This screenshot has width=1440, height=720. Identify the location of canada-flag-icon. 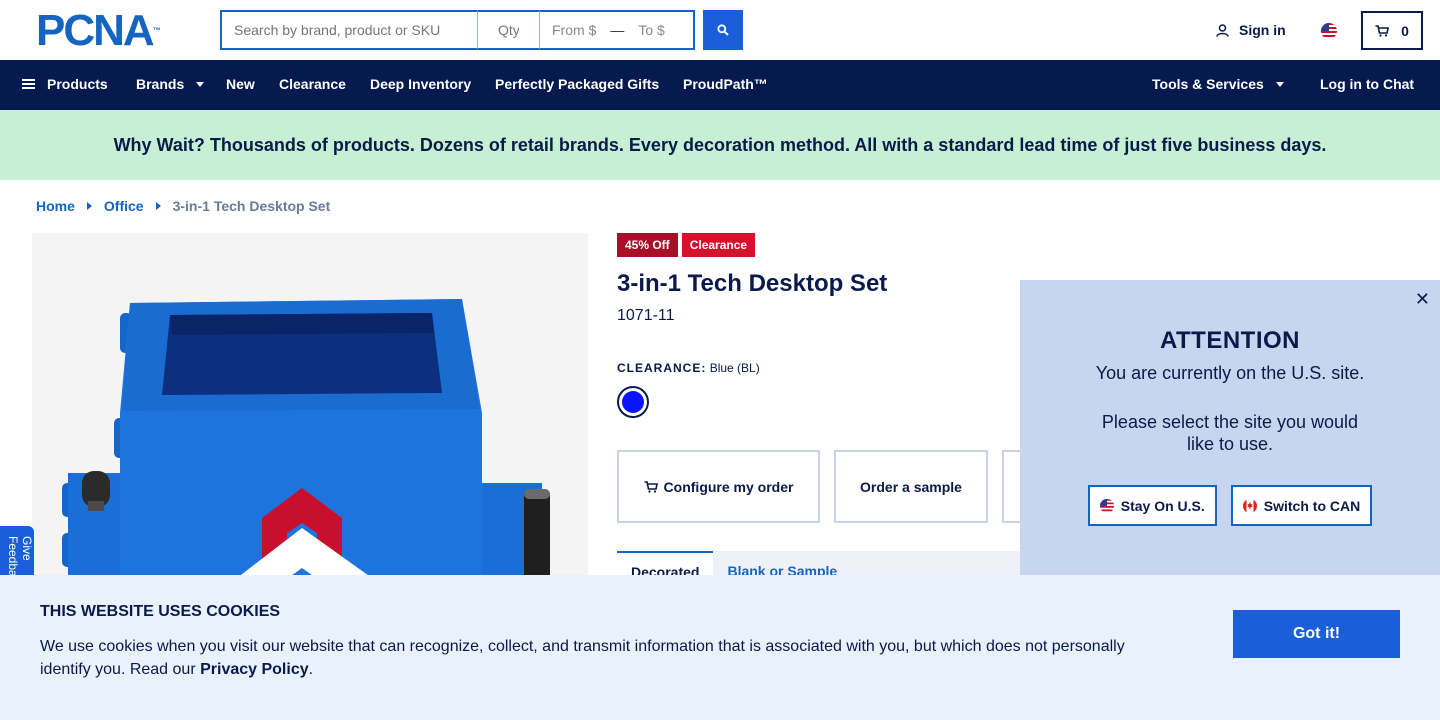
(1249, 505).